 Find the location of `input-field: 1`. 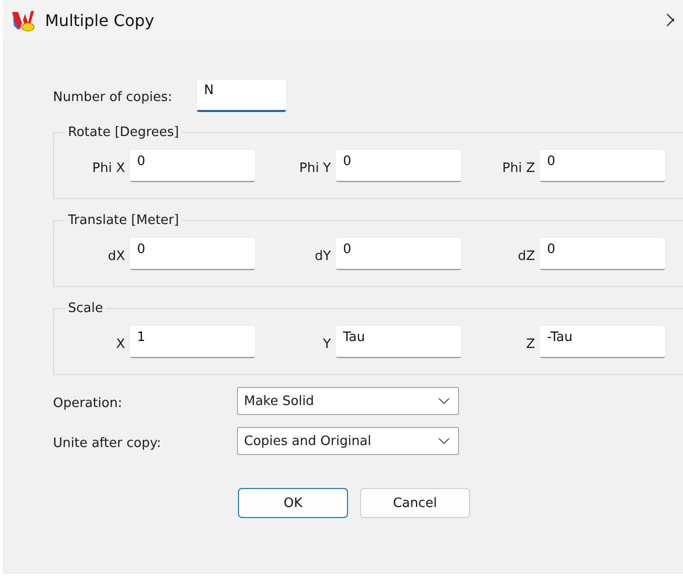

input-field: 1 is located at coordinates (192, 342).